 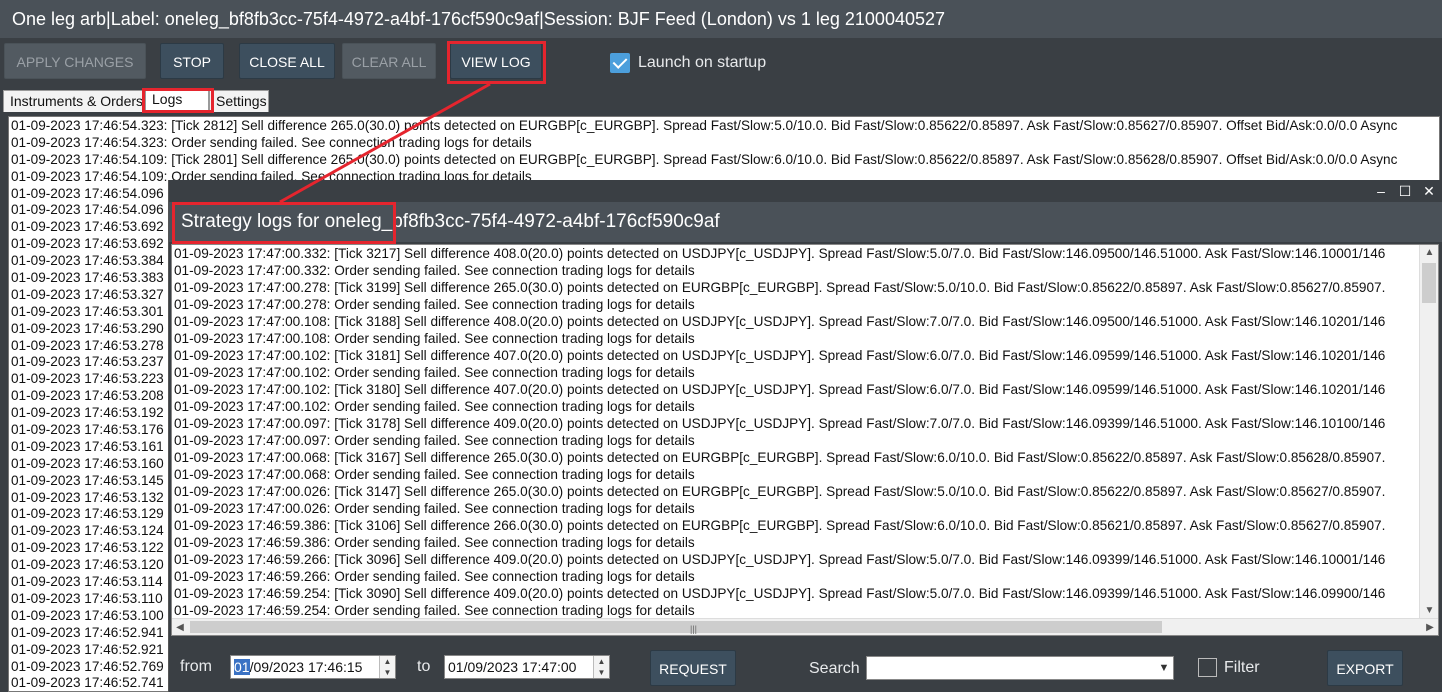 I want to click on scroll-left-icon: ◀, so click(x=180, y=627).